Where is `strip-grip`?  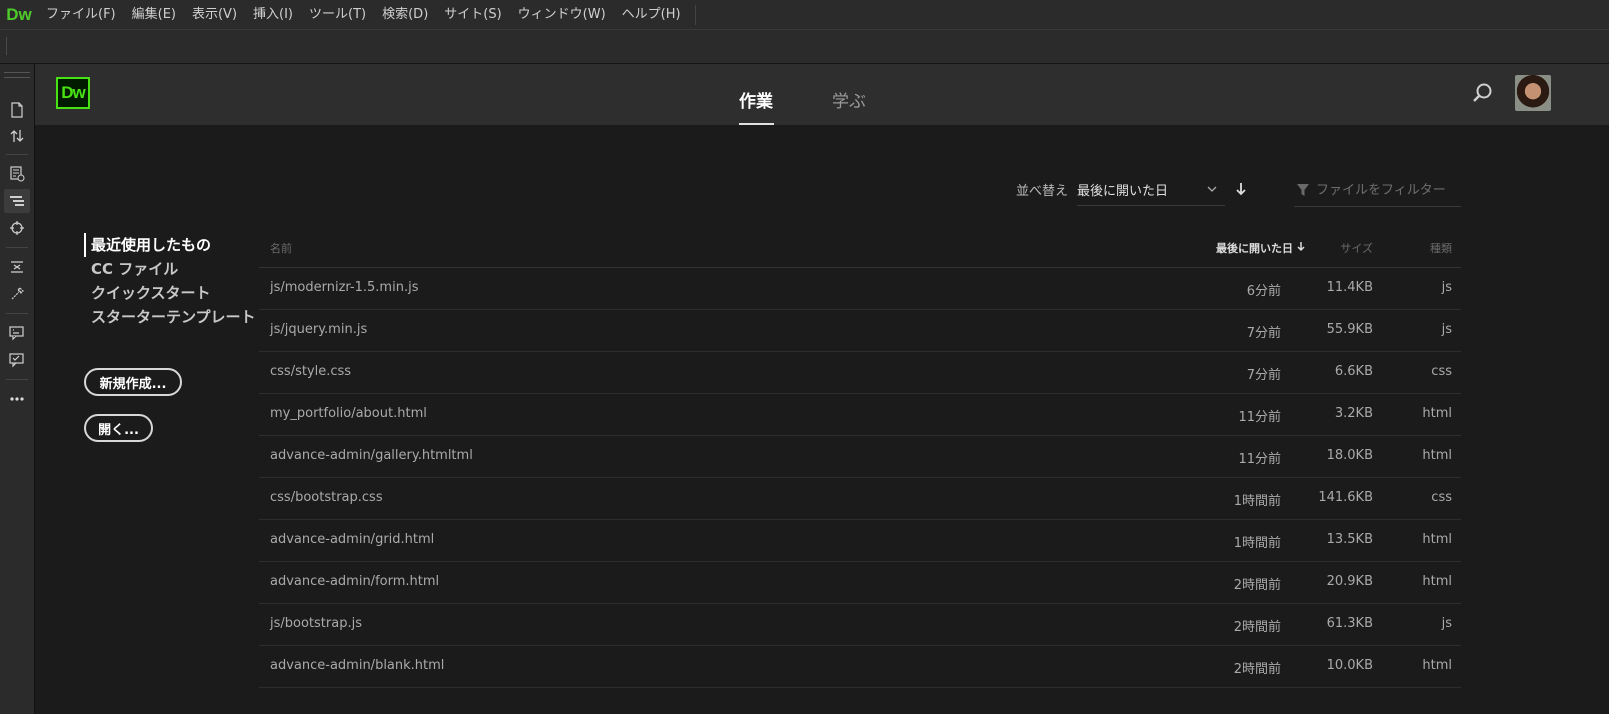
strip-grip is located at coordinates (17, 75).